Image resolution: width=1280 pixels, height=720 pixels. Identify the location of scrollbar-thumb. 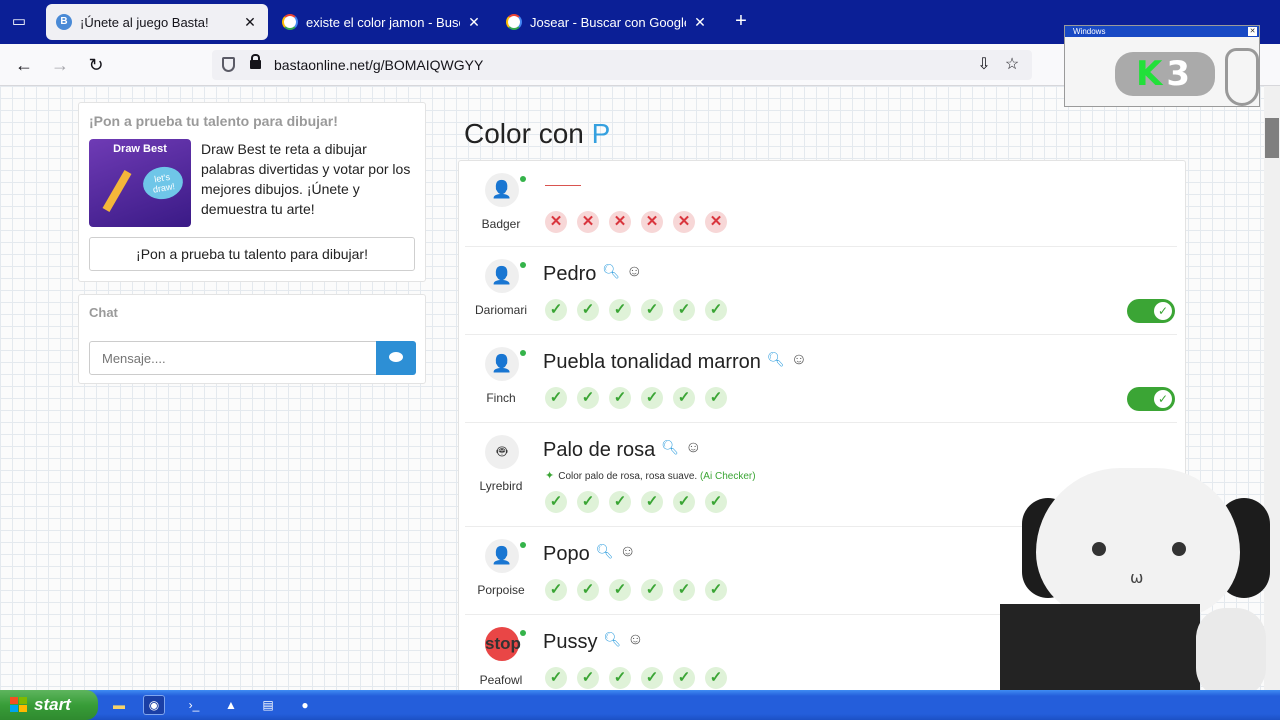
(1272, 138).